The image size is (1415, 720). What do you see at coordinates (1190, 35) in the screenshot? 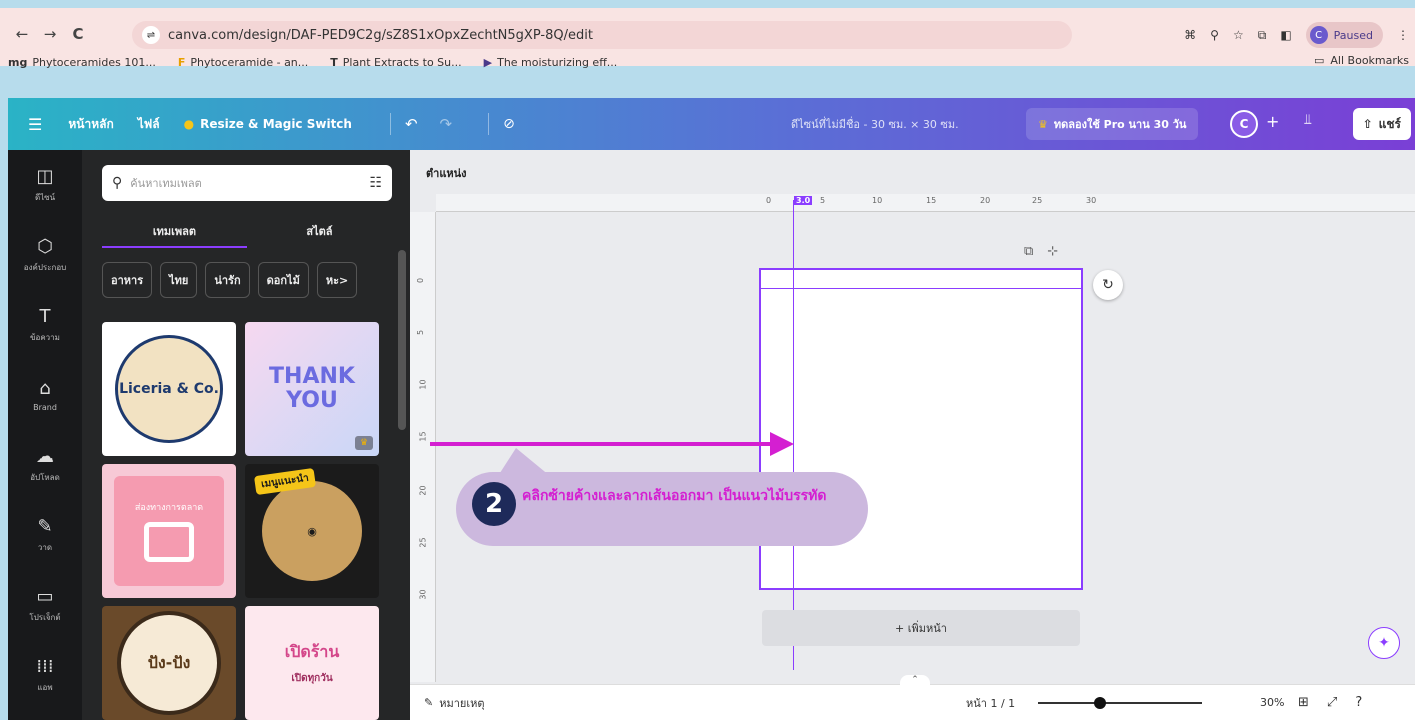
I see `translate-icon: ⌘` at bounding box center [1190, 35].